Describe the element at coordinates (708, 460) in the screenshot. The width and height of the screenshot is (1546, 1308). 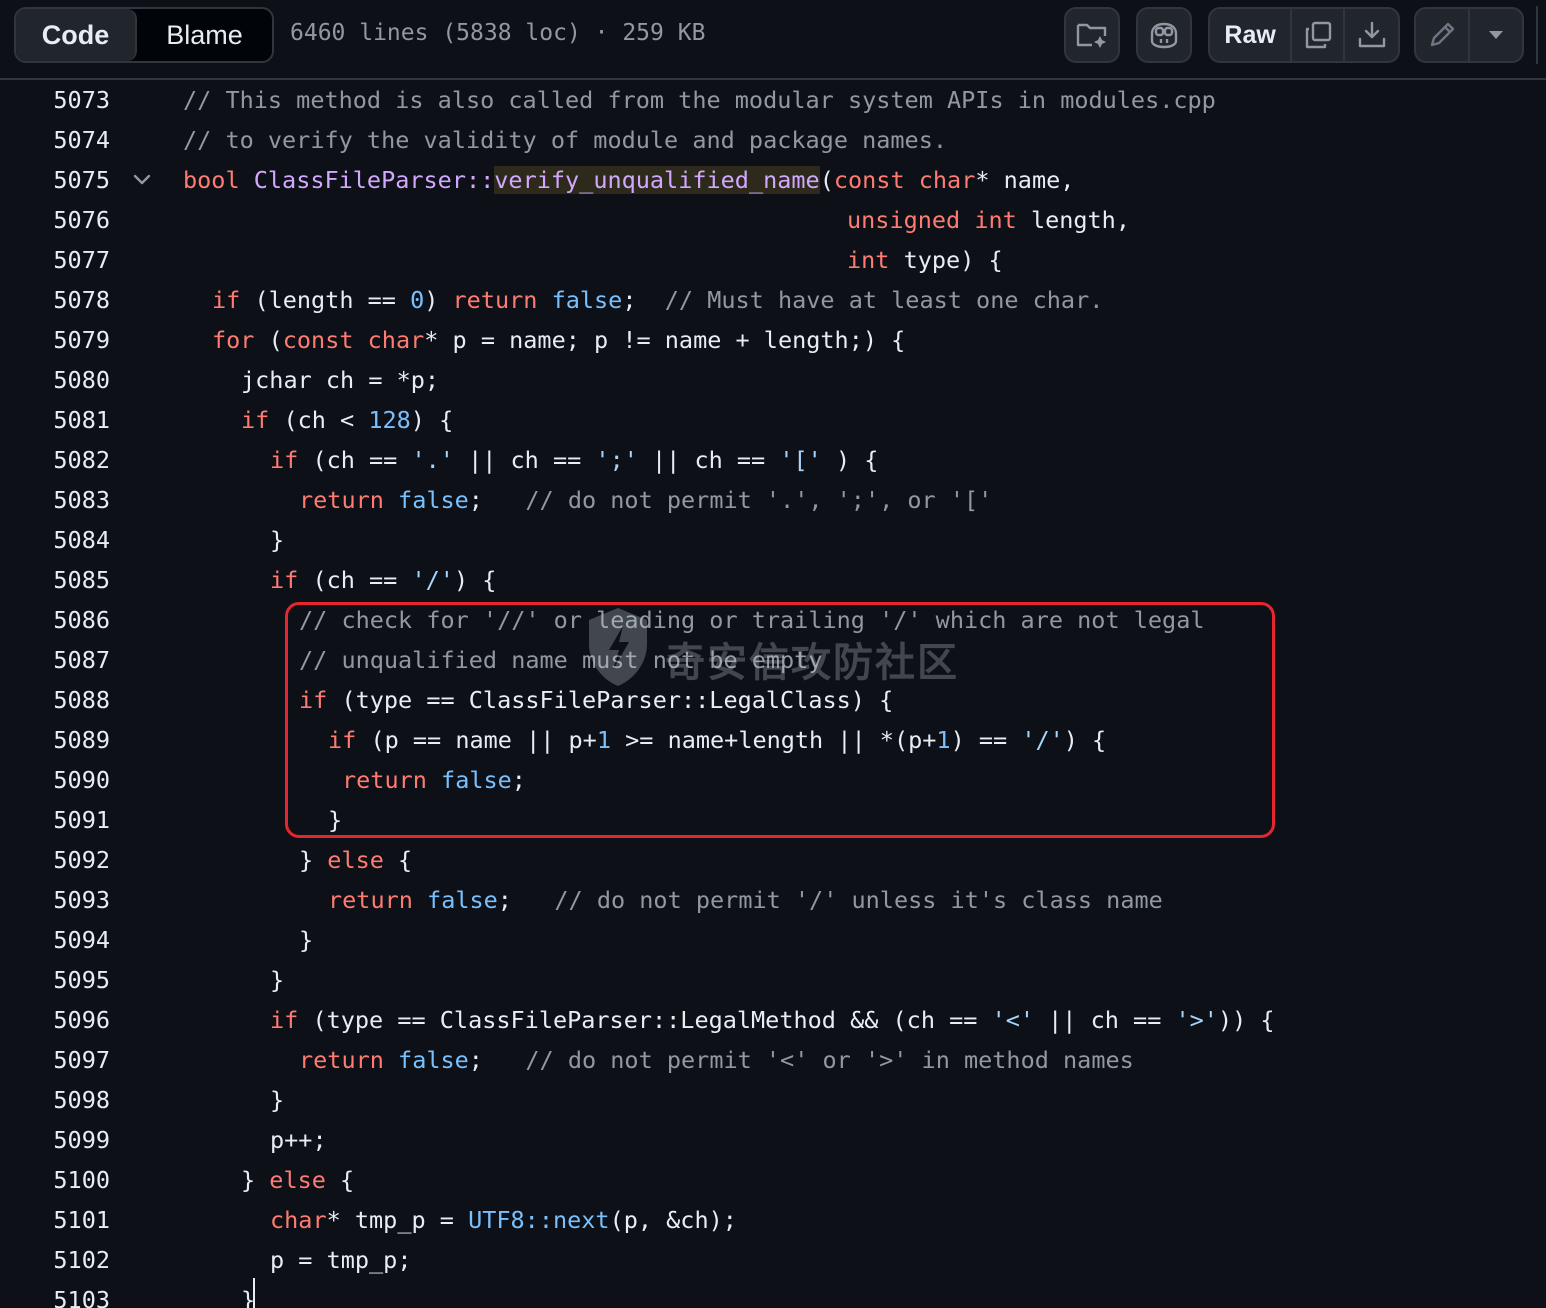
I see `code-text: || ch ==` at that location.